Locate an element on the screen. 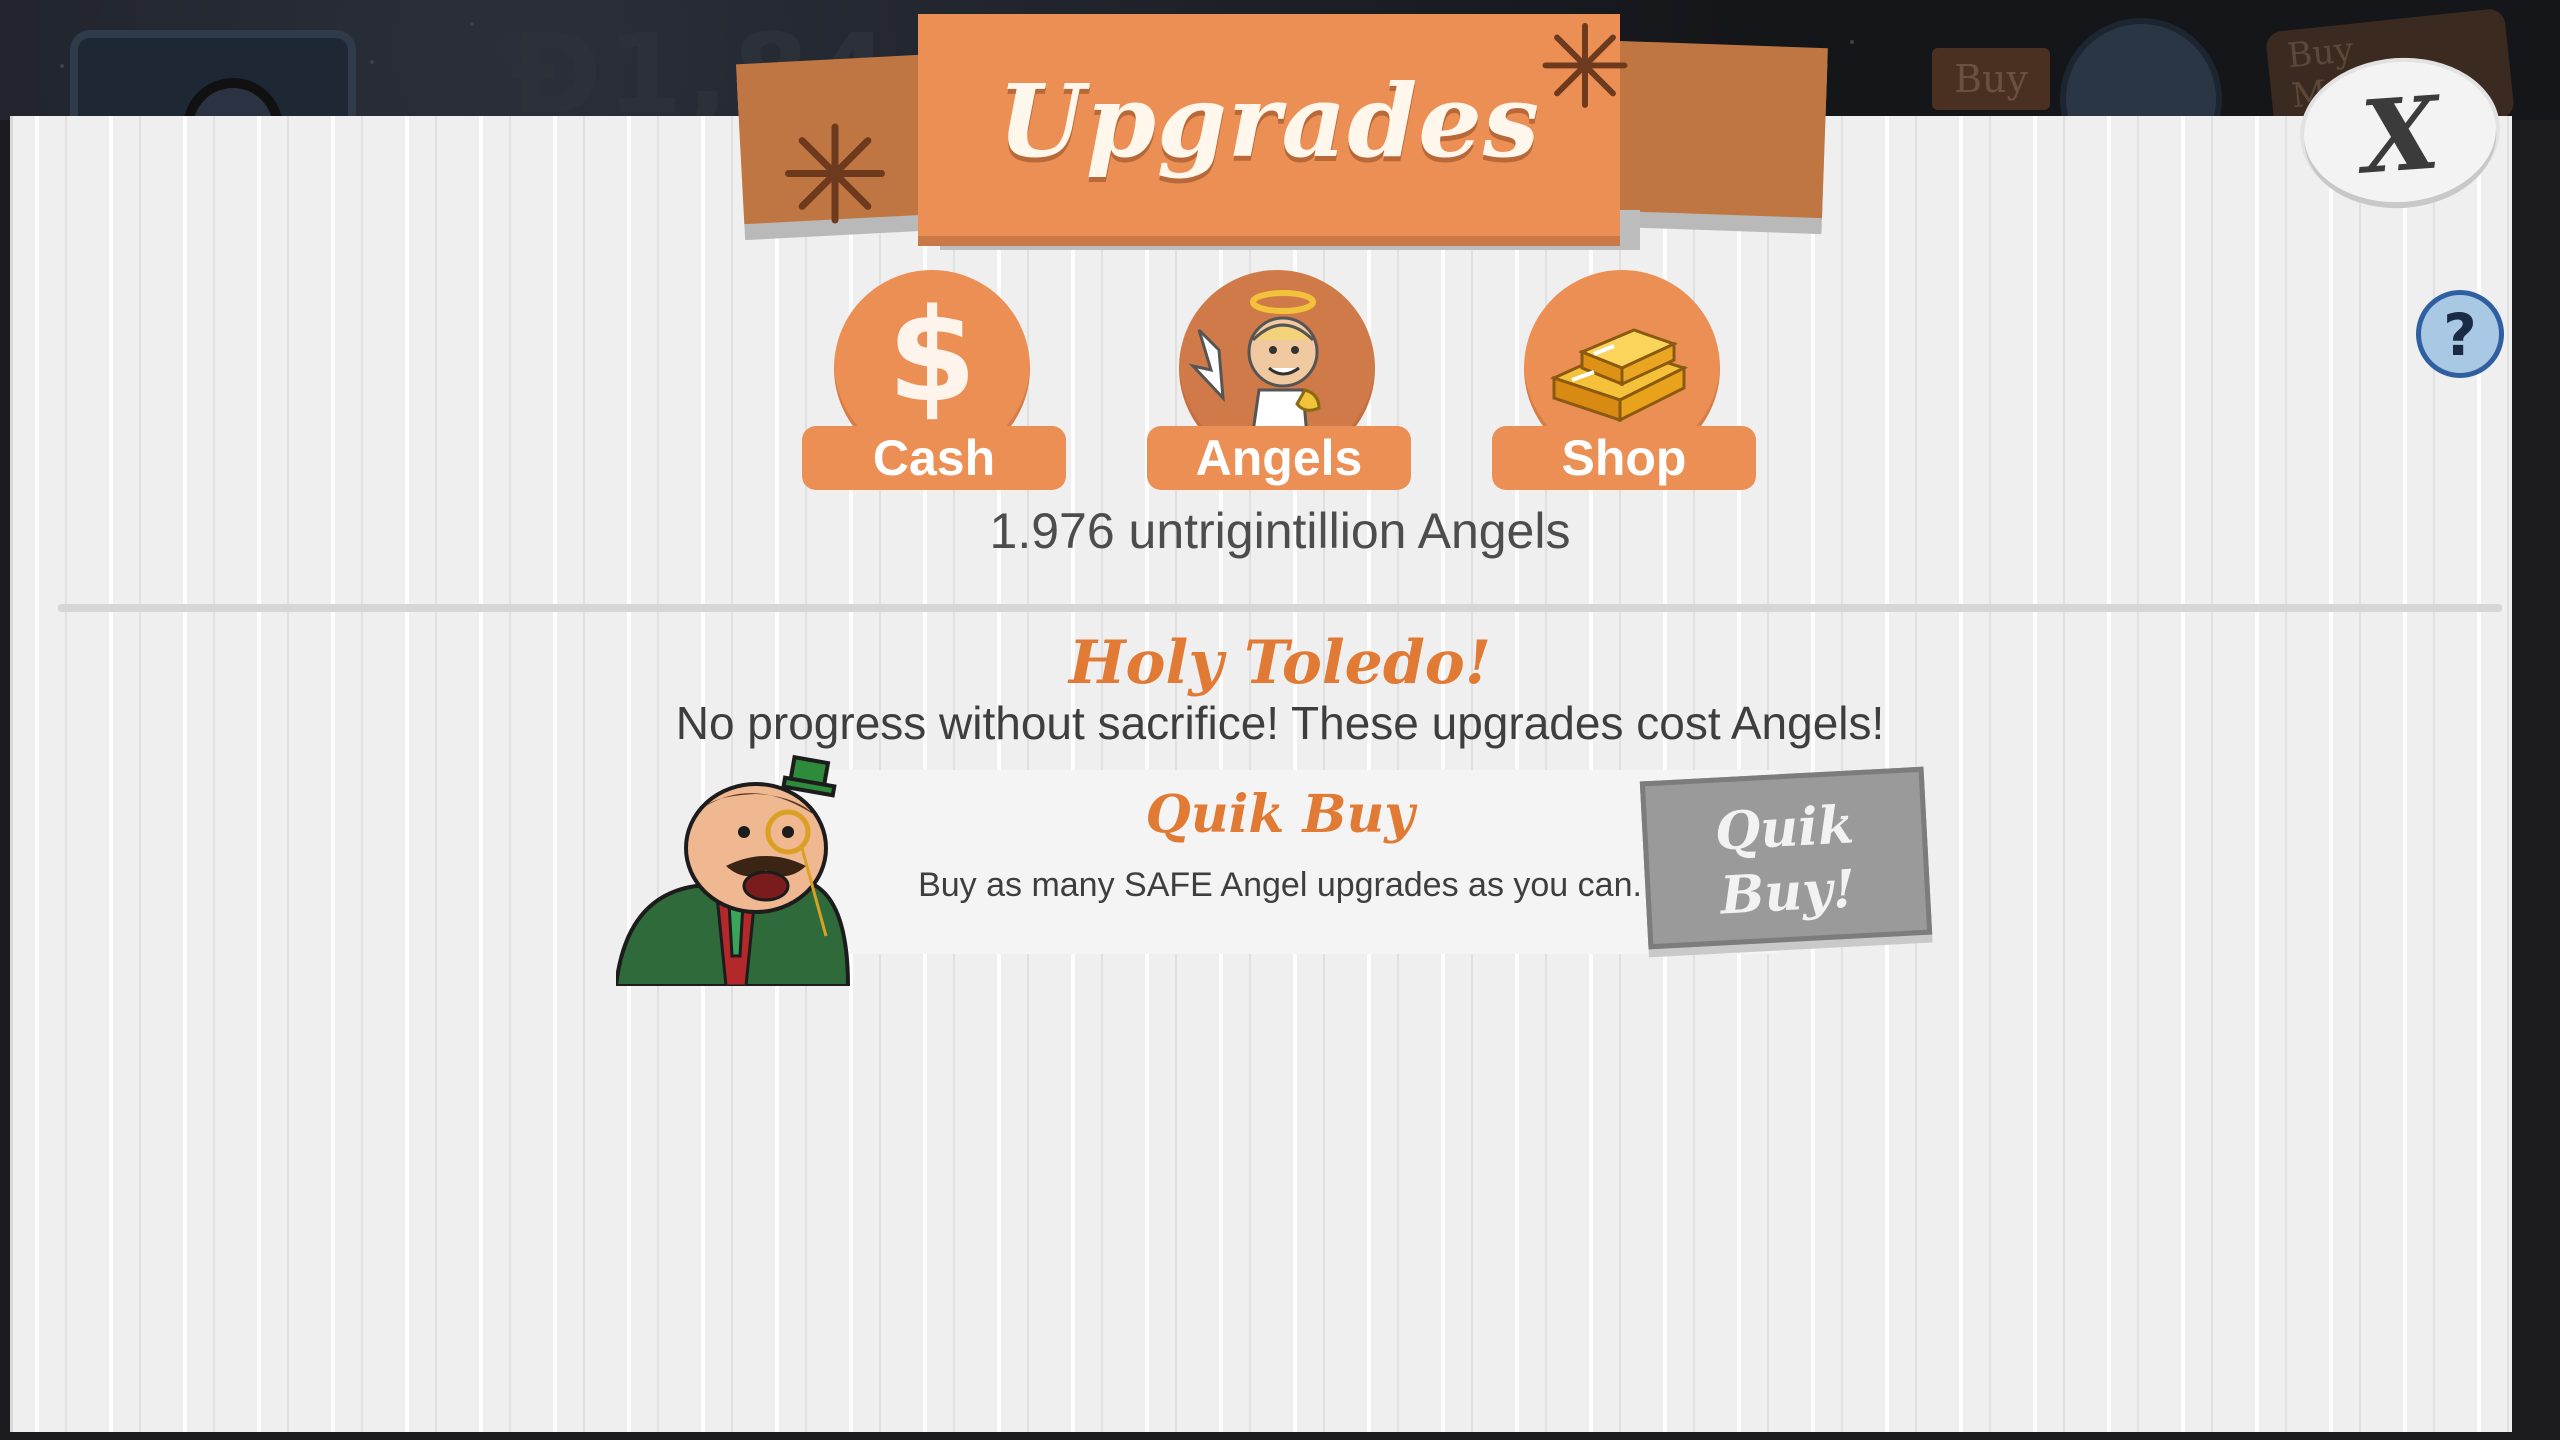  quik-buy-button: Quik Buy! is located at coordinates (1786, 858).